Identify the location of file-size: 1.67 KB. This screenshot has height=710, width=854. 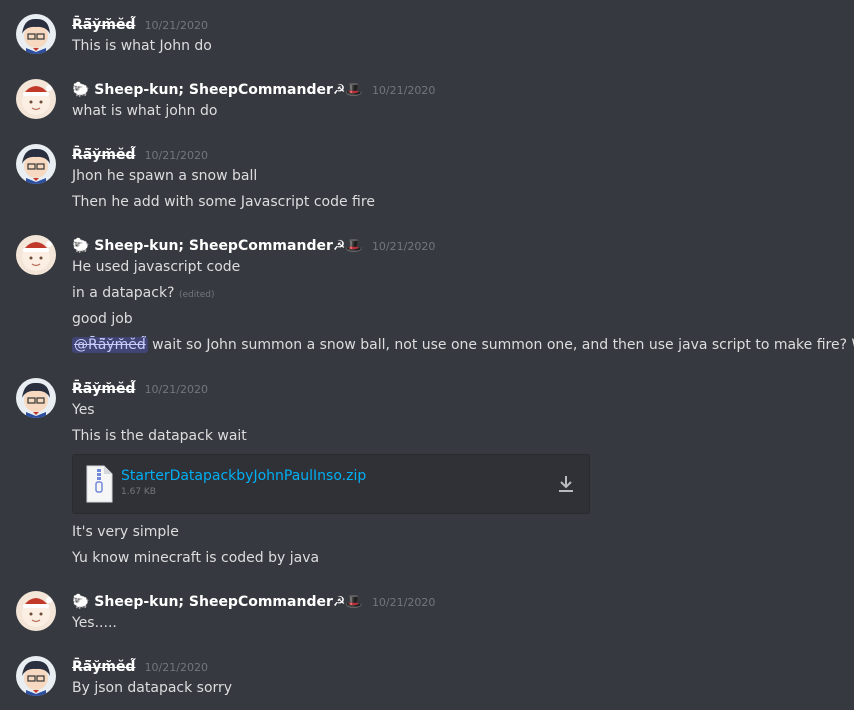
(138, 492).